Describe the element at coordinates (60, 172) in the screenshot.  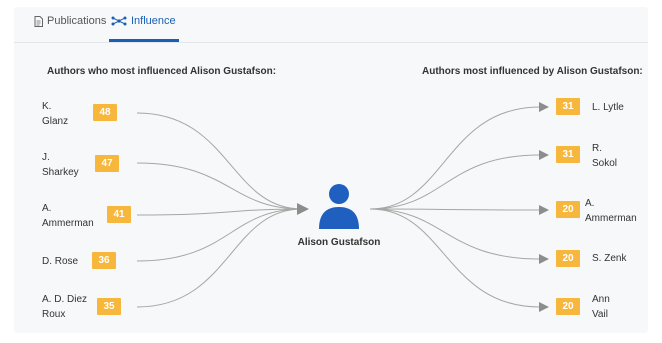
I see `left-author-2-line2: Sharkey` at that location.